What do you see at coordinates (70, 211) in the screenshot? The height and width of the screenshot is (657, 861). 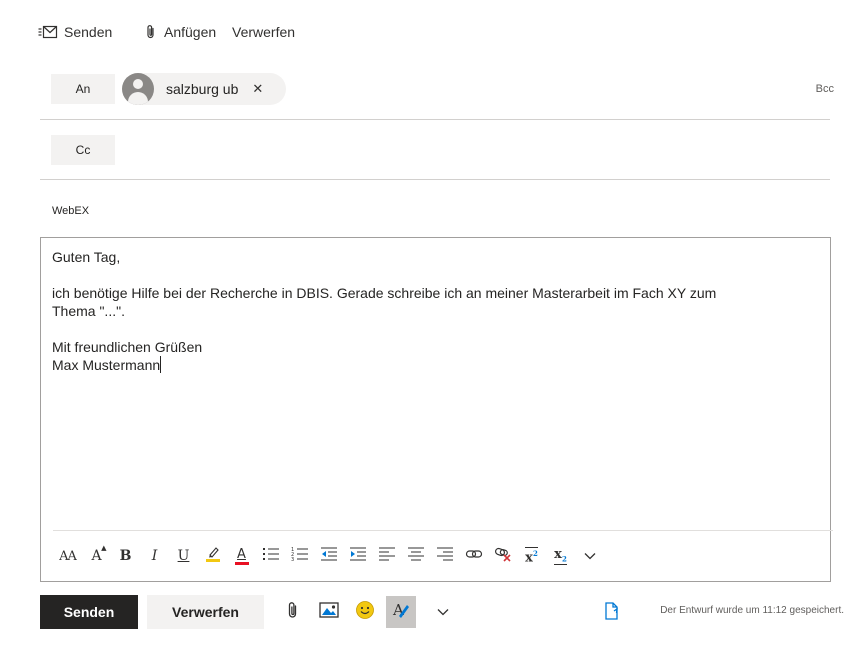 I see `subject-input: WebEX` at bounding box center [70, 211].